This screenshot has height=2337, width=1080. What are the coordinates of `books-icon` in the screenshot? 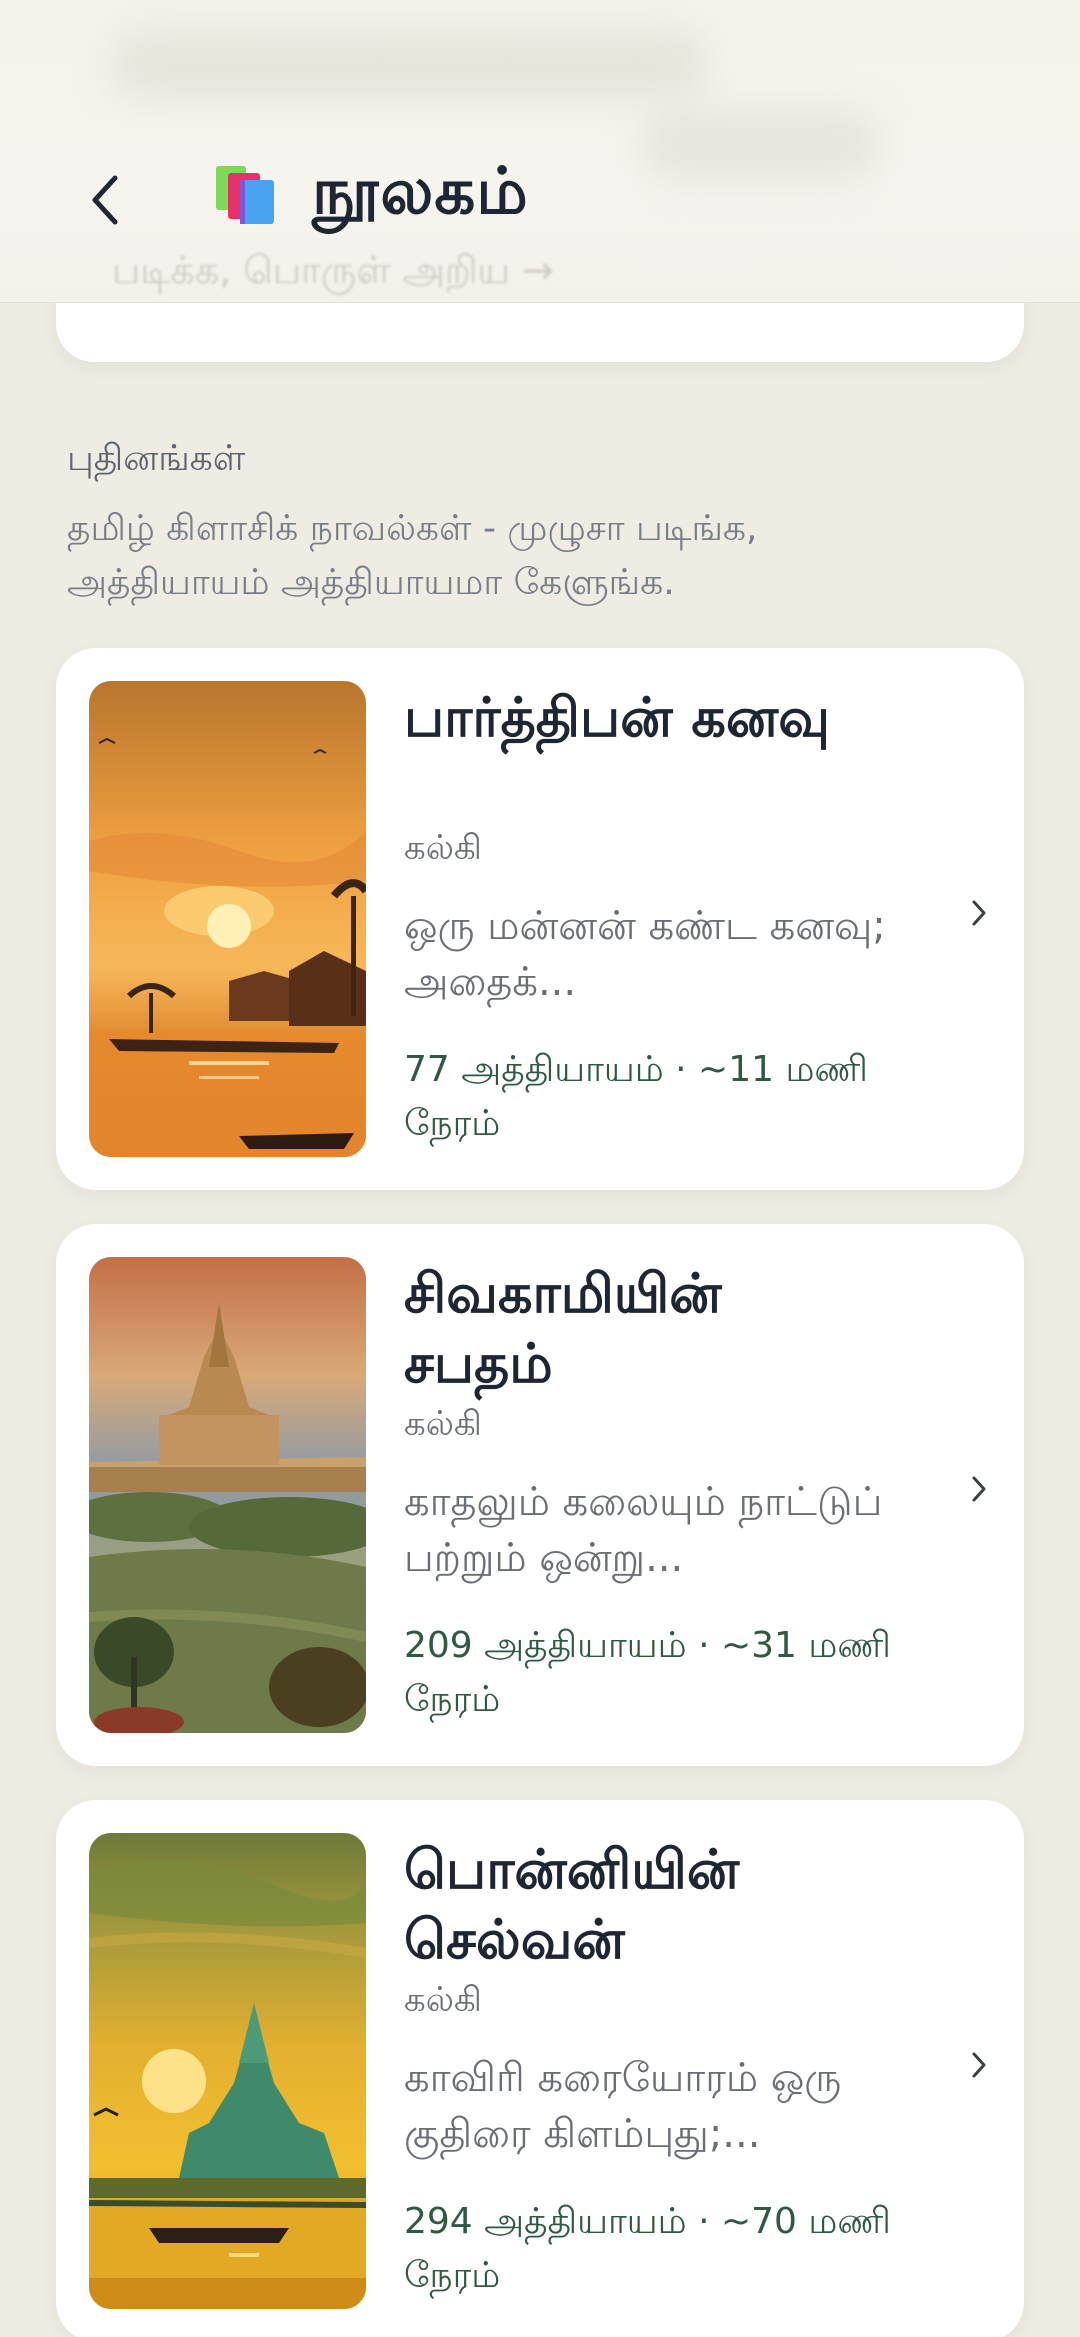 It's located at (245, 195).